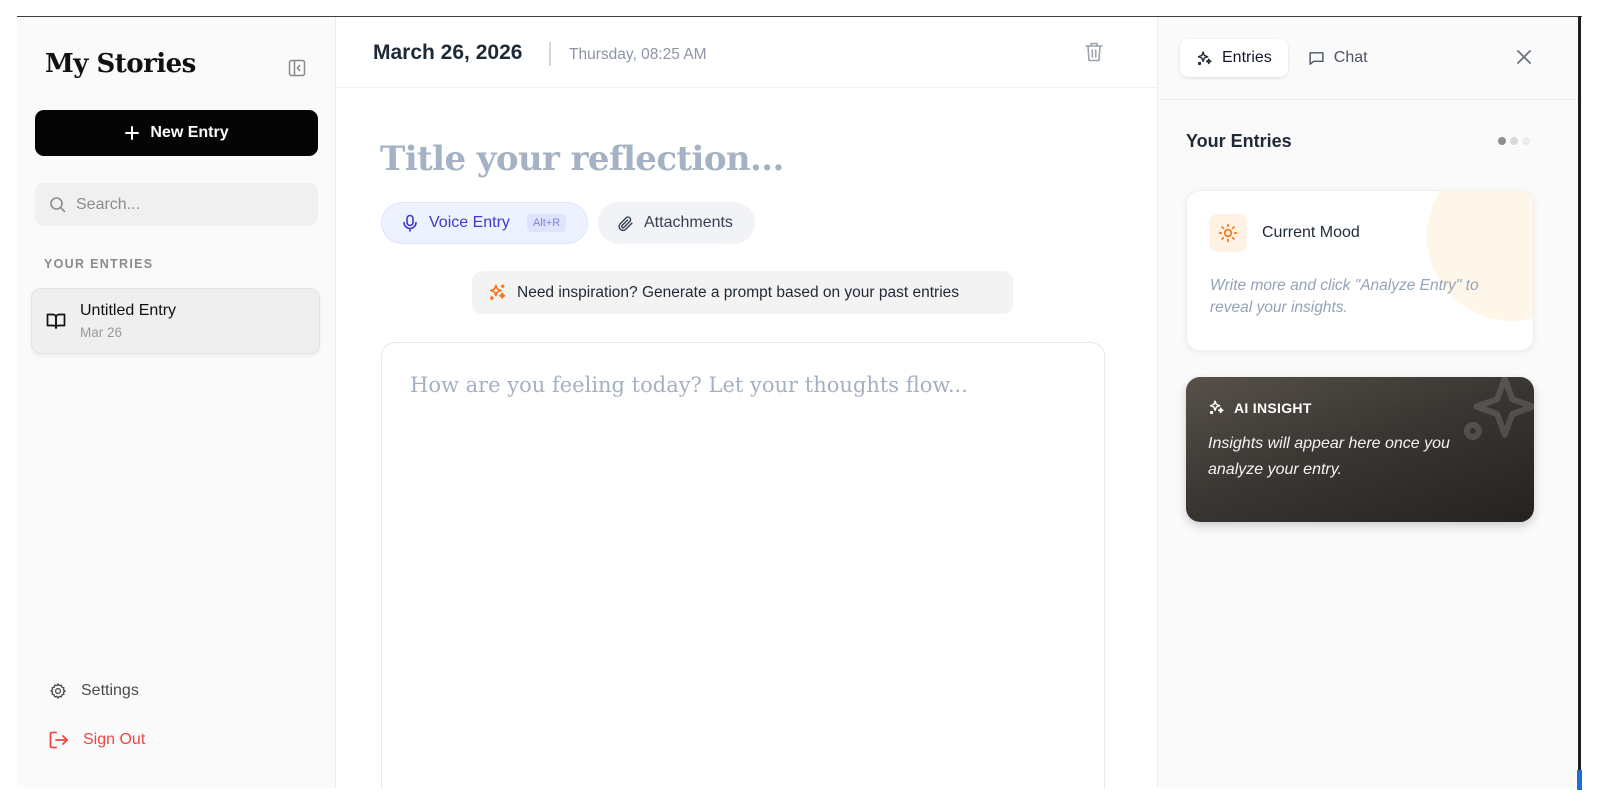 Image resolution: width=1600 pixels, height=805 pixels. I want to click on delete-entry-button, so click(1094, 54).